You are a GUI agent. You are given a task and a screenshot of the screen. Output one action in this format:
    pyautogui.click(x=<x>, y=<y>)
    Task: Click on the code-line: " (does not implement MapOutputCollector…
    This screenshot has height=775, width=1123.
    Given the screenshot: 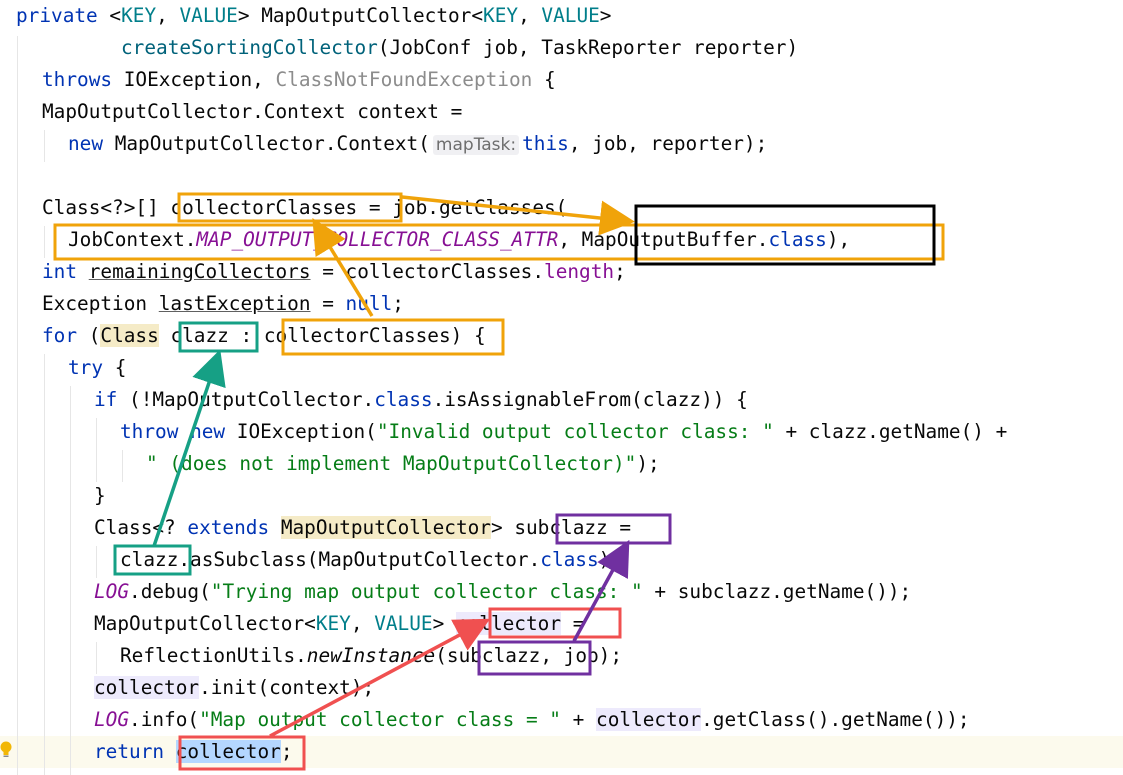 What is the action you would take?
    pyautogui.click(x=403, y=463)
    